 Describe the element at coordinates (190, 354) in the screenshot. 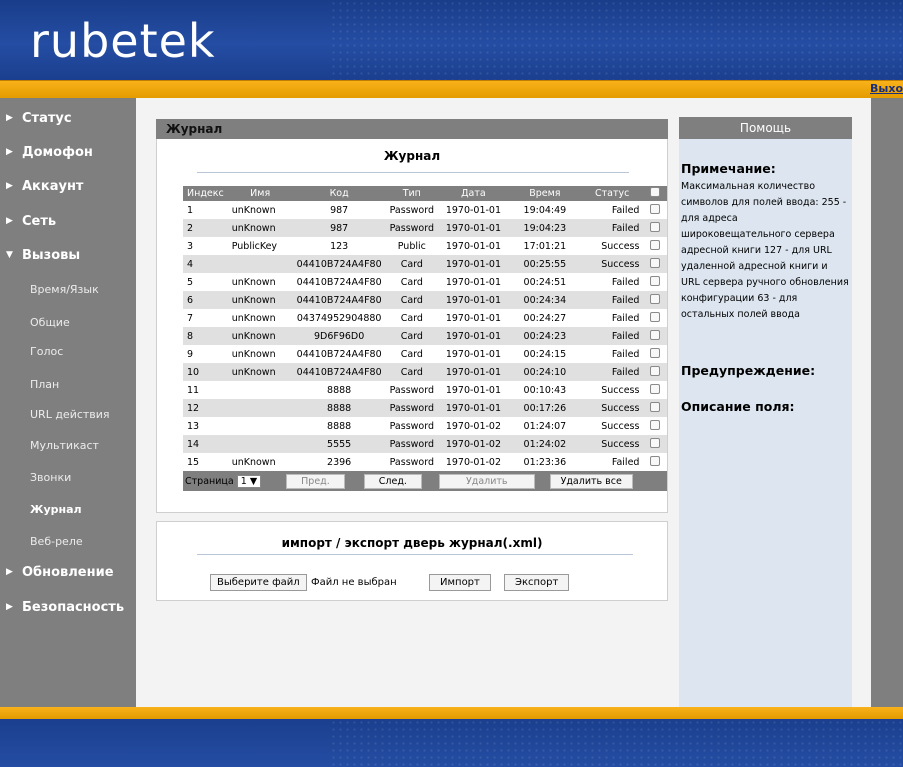

I see `cell-index: 9` at that location.